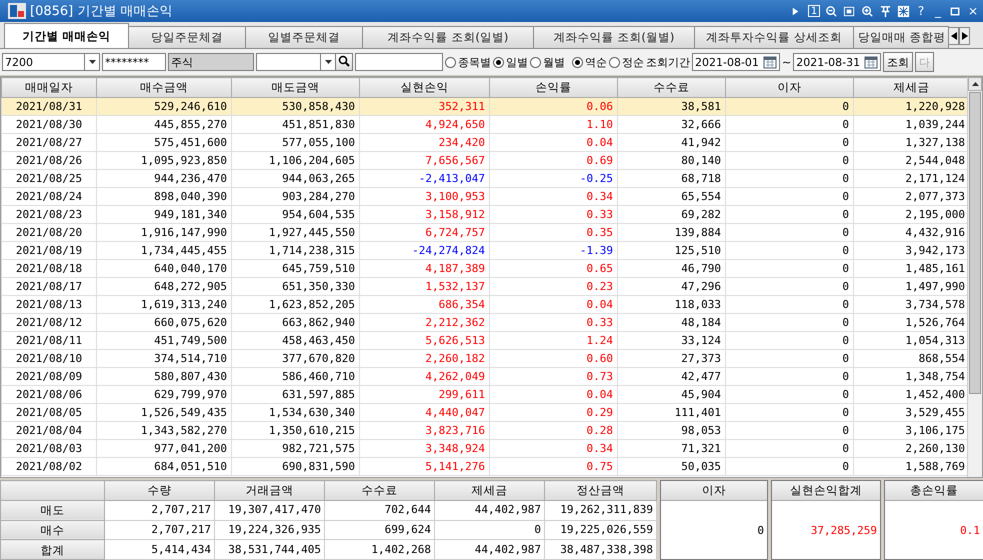 Image resolution: width=983 pixels, height=560 pixels. What do you see at coordinates (425, 323) in the screenshot?
I see `table-cell: 2,212,362` at bounding box center [425, 323].